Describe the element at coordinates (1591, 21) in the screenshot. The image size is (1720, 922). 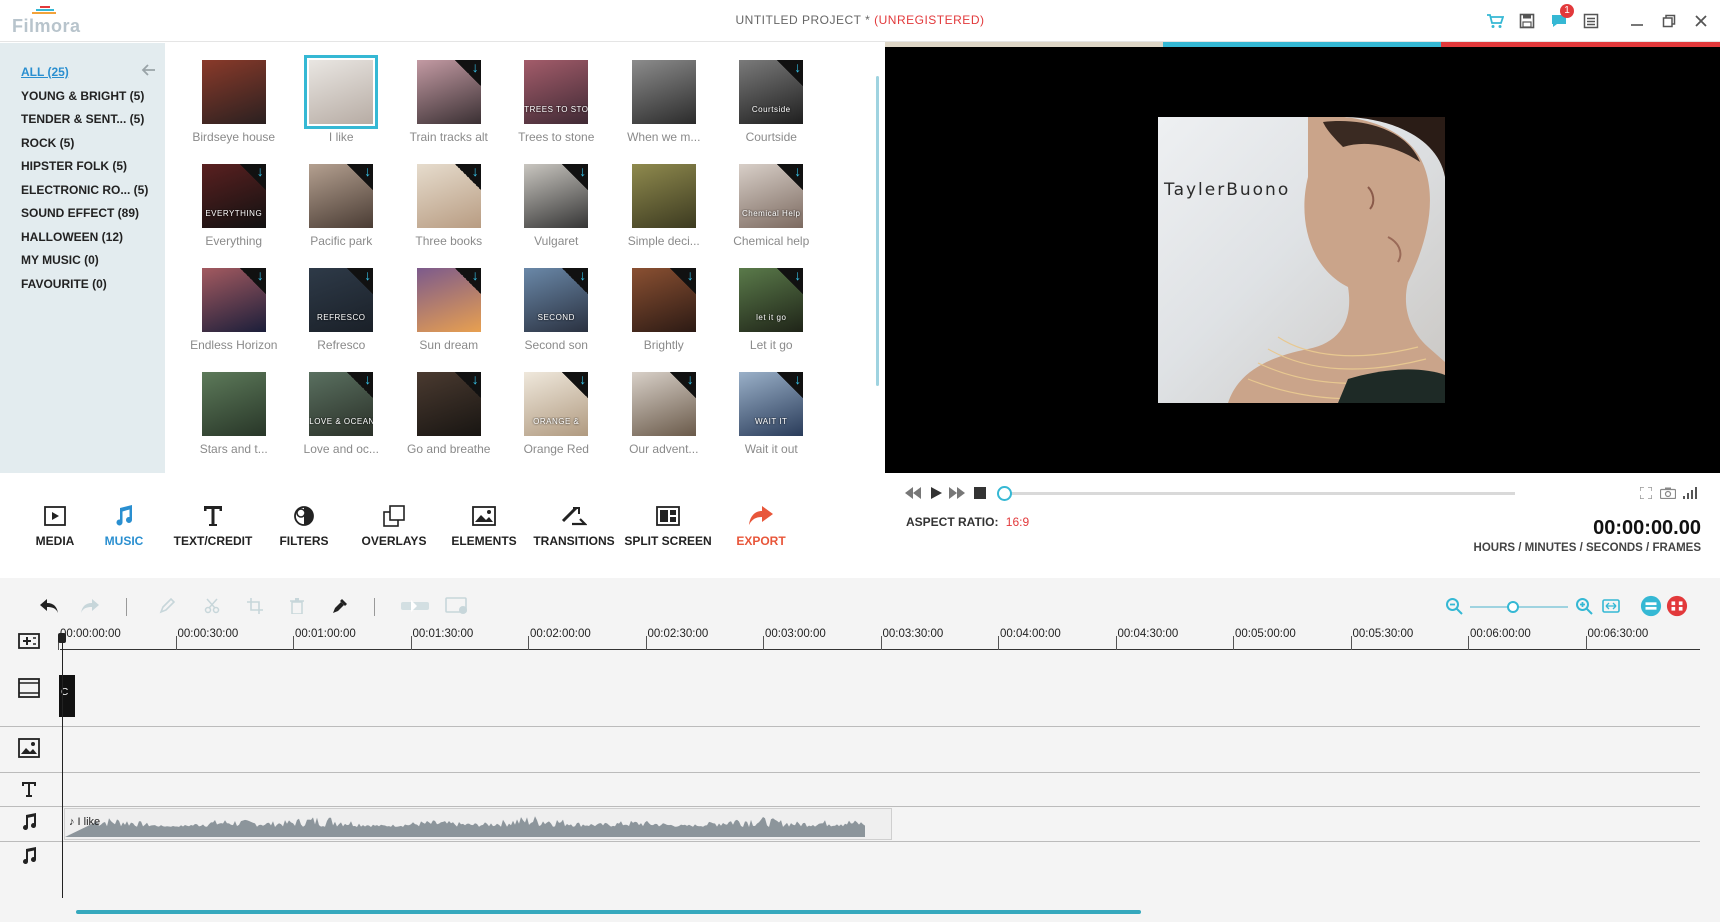
I see `menu-icon` at that location.